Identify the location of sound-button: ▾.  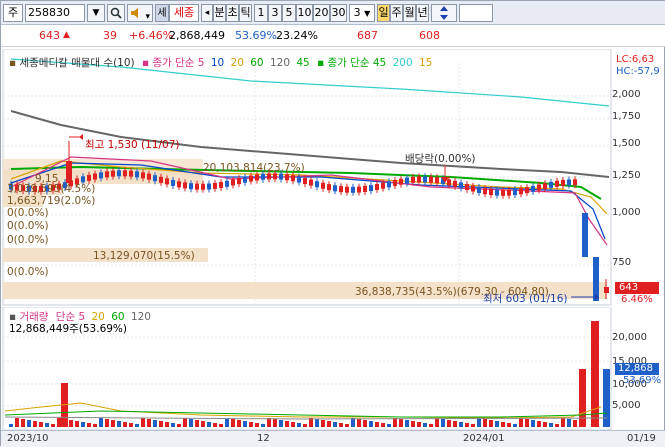
(140, 13).